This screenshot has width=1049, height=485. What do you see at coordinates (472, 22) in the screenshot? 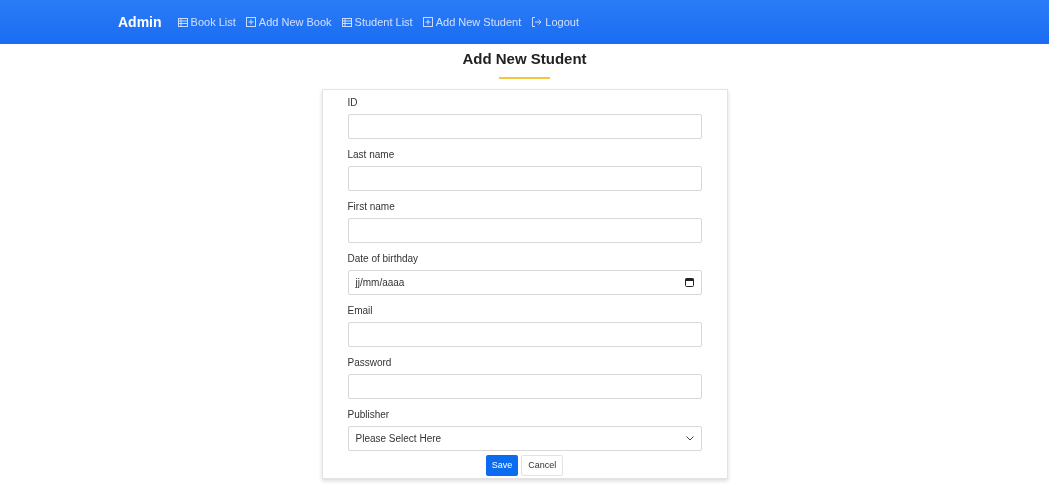
I see `nav-link: Add New Student` at bounding box center [472, 22].